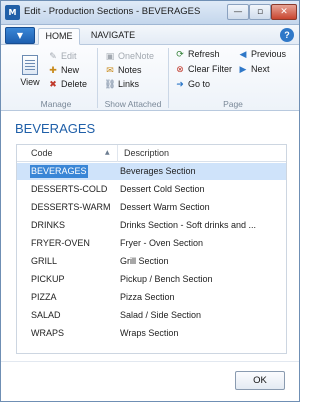 This screenshot has height=402, width=320. I want to click on table-row: WRAPS Wraps Section, so click(151, 333).